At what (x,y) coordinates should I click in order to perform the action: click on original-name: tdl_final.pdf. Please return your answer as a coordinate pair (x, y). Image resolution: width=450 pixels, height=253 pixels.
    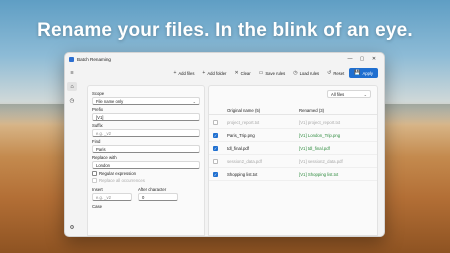
    Looking at the image, I should click on (238, 148).